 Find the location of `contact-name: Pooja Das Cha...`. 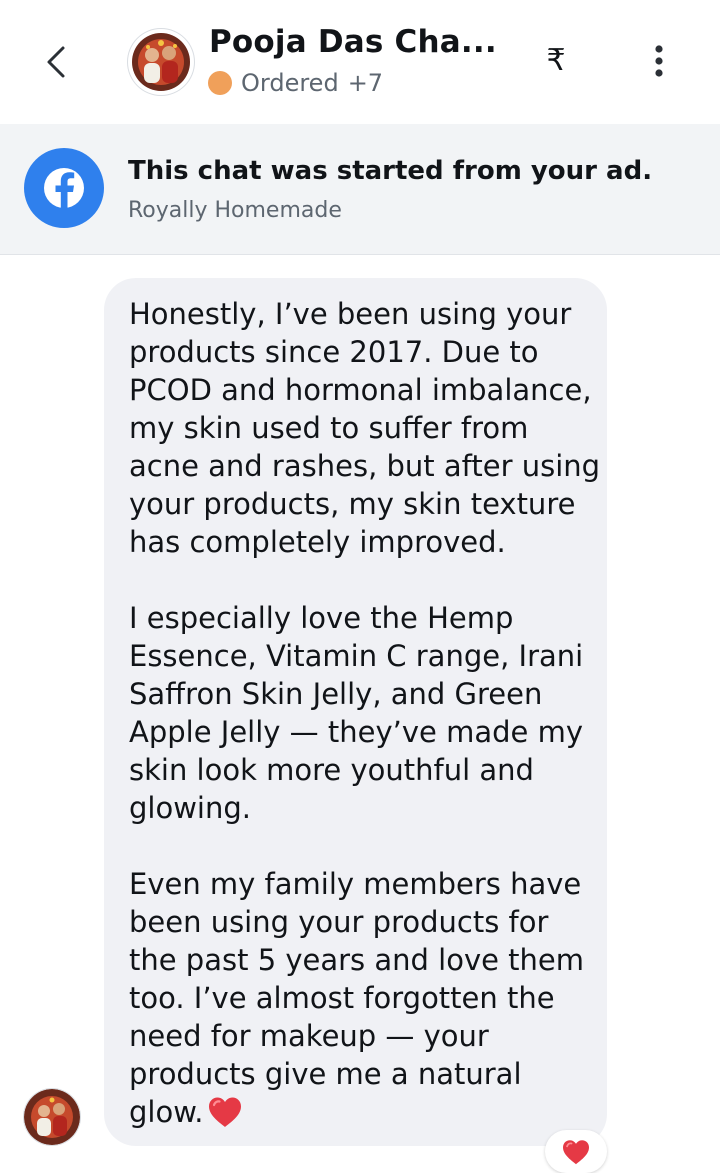

contact-name: Pooja Das Cha... is located at coordinates (353, 42).